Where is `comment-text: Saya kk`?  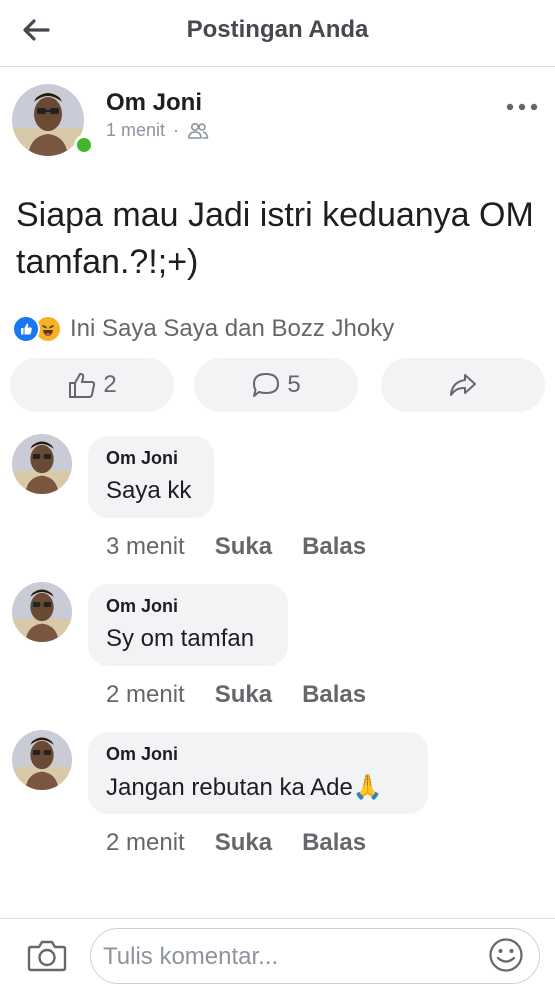
comment-text: Saya kk is located at coordinates (149, 490).